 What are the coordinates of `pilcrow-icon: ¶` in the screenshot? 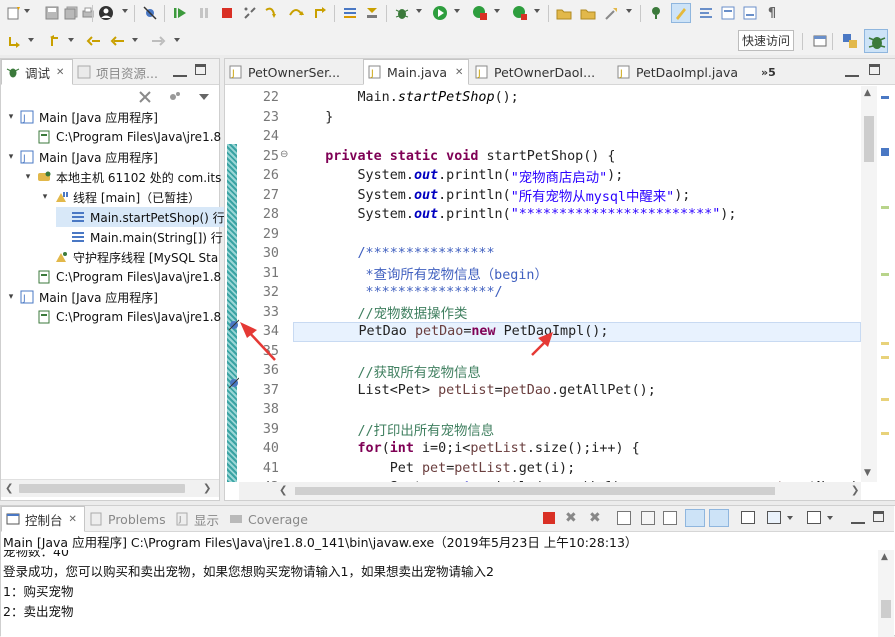 It's located at (772, 13).